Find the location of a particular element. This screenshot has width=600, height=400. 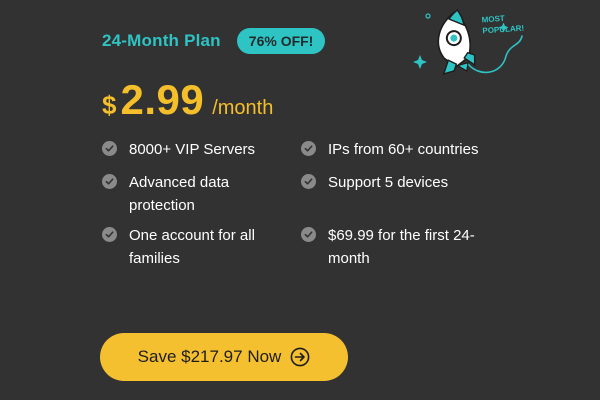

feature-label: $69.99 for the first 24-month is located at coordinates (401, 247).